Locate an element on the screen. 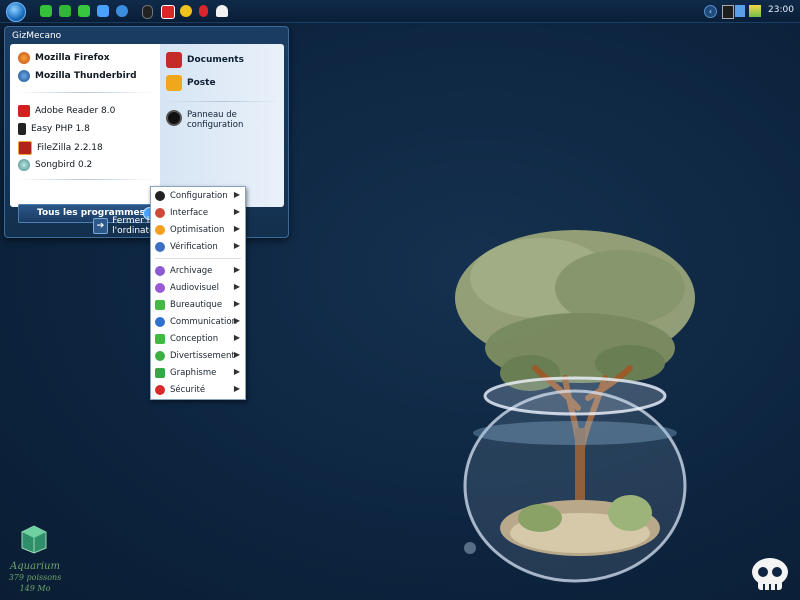 The width and height of the screenshot is (800, 600). submenu-item-conception: Conception ▶ is located at coordinates (198, 338).